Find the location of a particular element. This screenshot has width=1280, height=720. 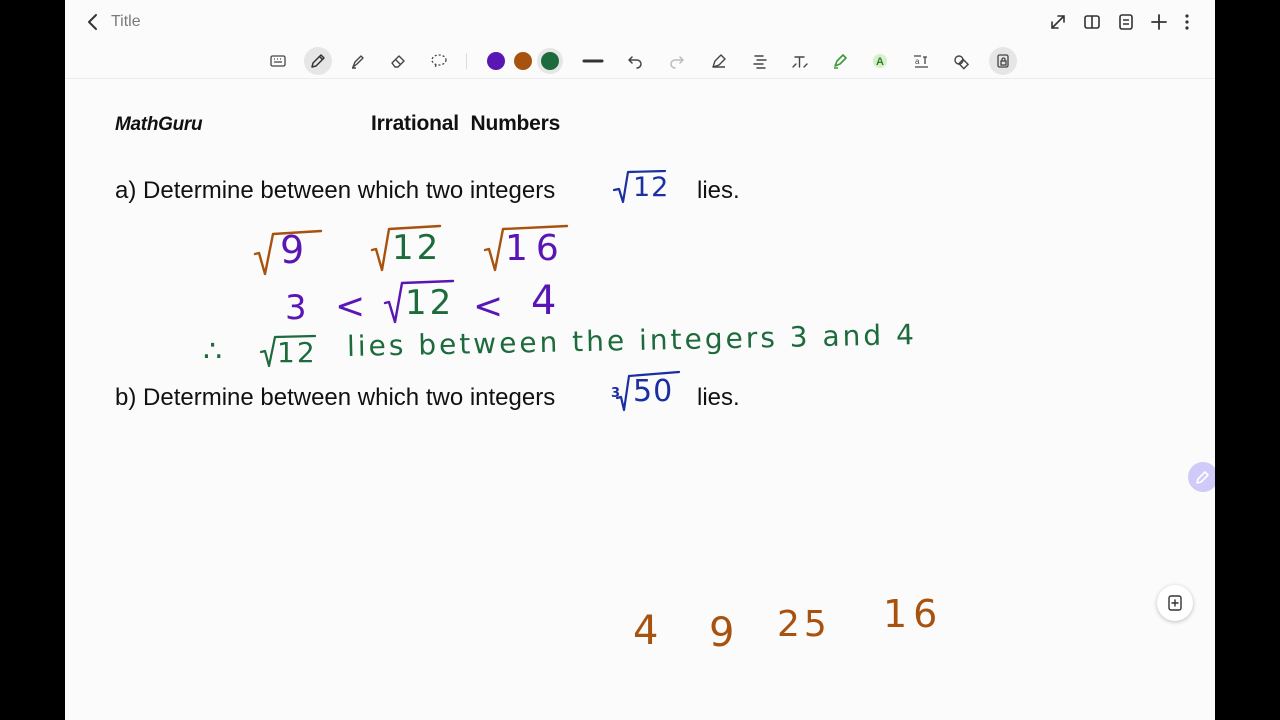

brand-label: MathGuru is located at coordinates (159, 124).